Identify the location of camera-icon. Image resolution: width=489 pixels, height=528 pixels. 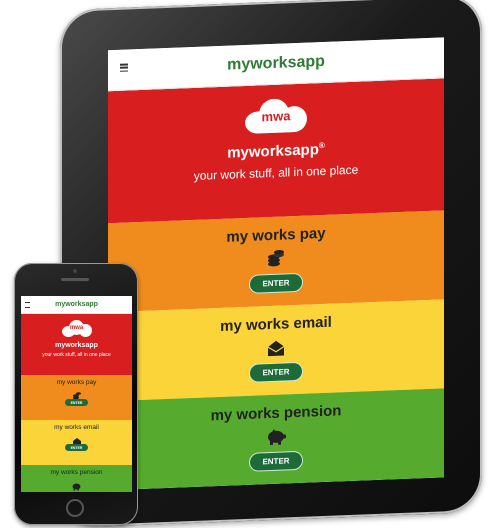
(75, 271).